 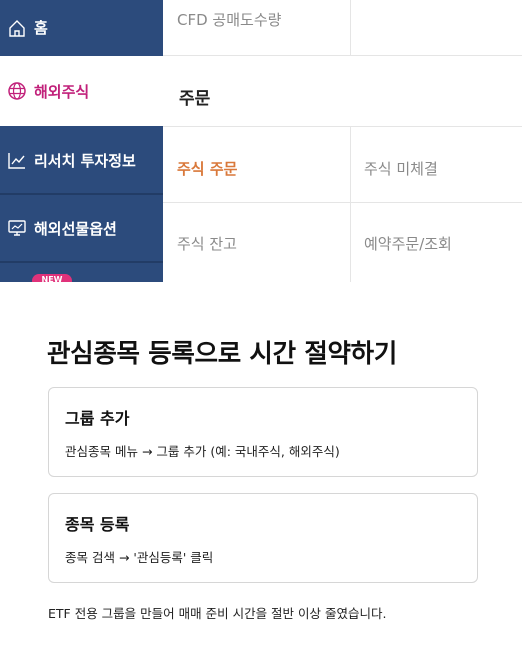 I want to click on sidebar-item-overseas-stock: 해외주식, so click(x=81, y=91).